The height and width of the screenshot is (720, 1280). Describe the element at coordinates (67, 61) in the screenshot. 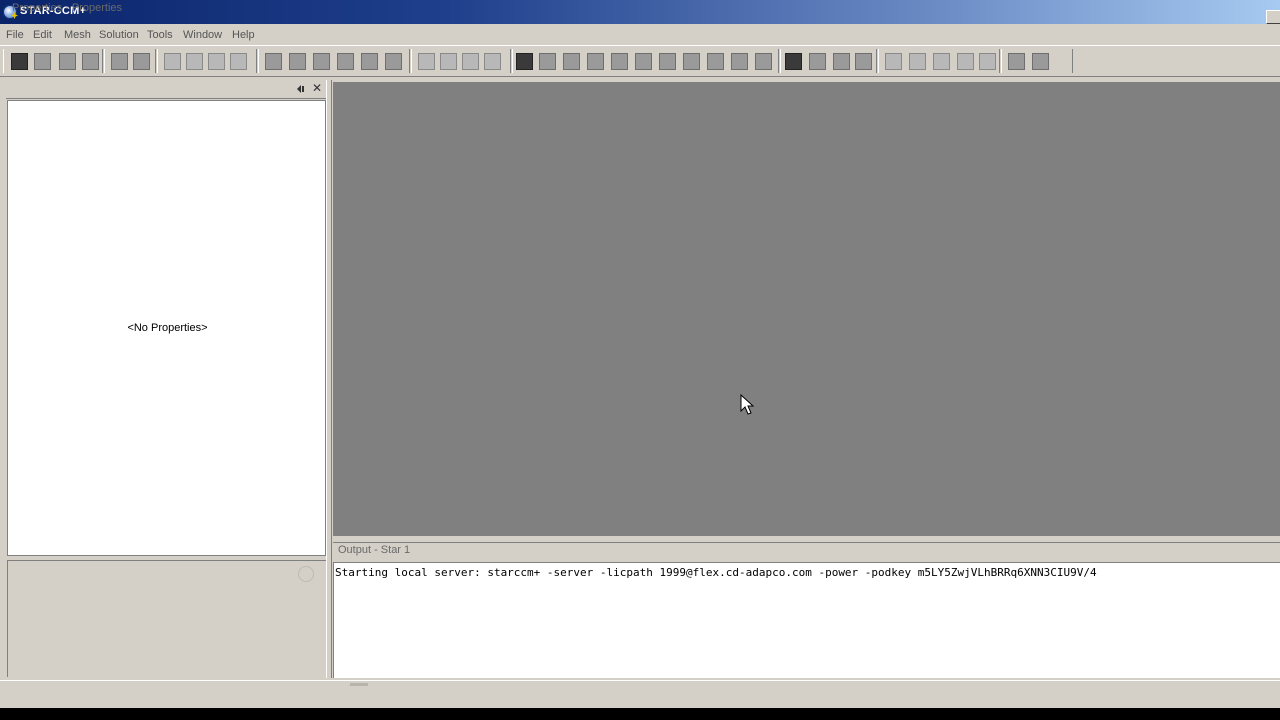

I see `save-icon` at that location.